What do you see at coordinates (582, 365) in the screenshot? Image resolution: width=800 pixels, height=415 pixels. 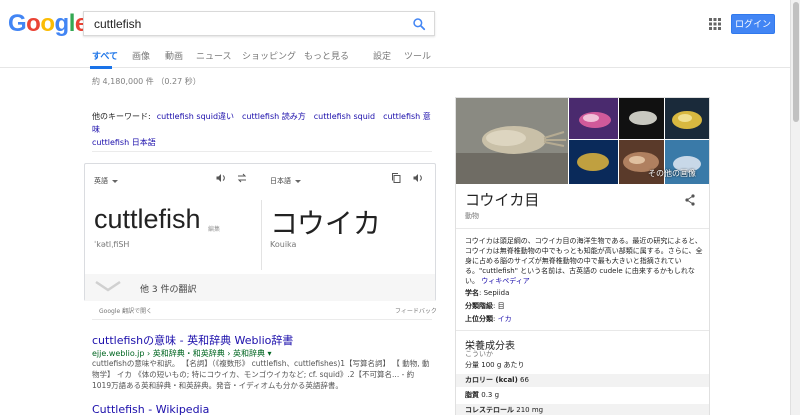 I see `nutrition-row: 分量 100 g あたり` at bounding box center [582, 365].